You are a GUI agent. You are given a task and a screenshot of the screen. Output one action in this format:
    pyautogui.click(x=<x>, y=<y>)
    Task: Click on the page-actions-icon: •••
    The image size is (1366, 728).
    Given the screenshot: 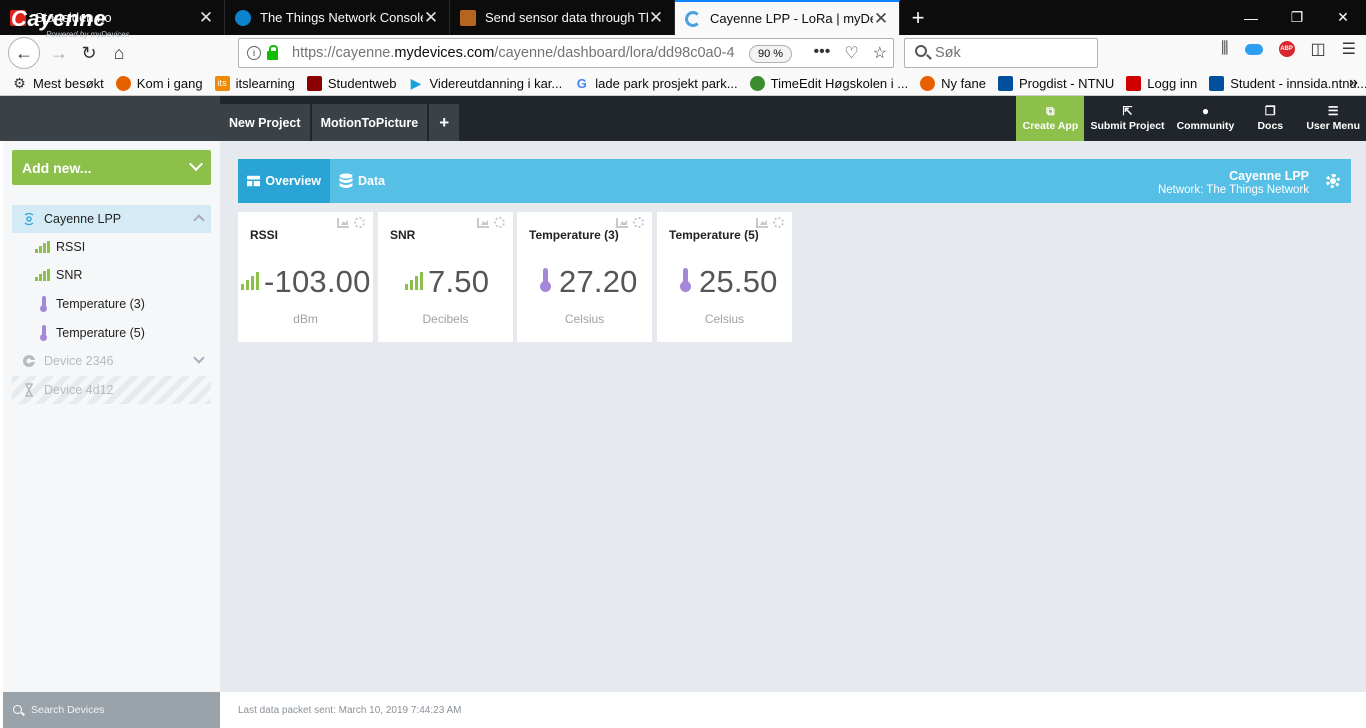 What is the action you would take?
    pyautogui.click(x=822, y=53)
    